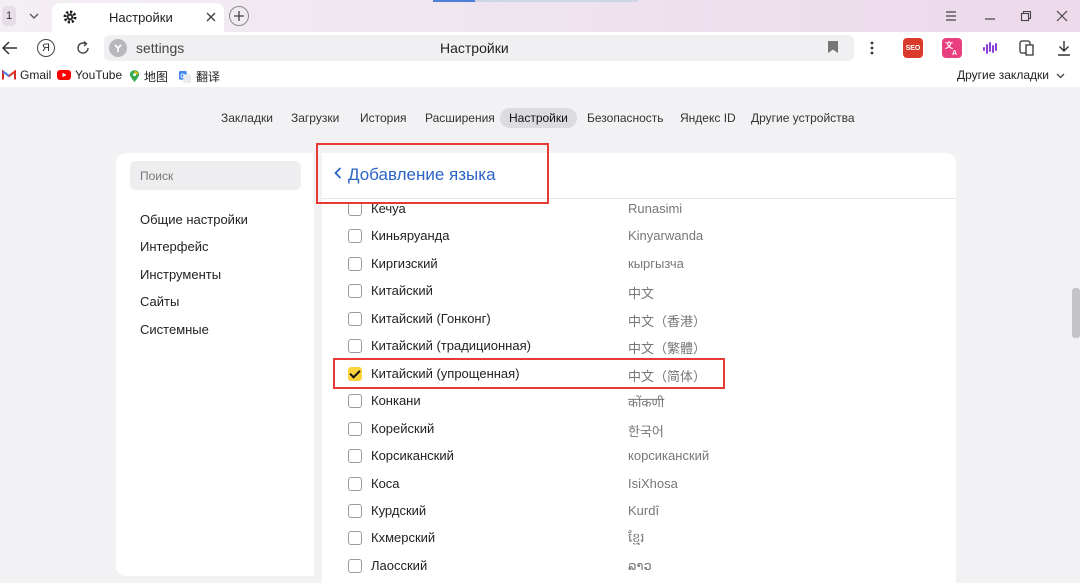 The height and width of the screenshot is (583, 1080). Describe the element at coordinates (159, 301) in the screenshot. I see `sidebar-item-sites: Сайты` at that location.